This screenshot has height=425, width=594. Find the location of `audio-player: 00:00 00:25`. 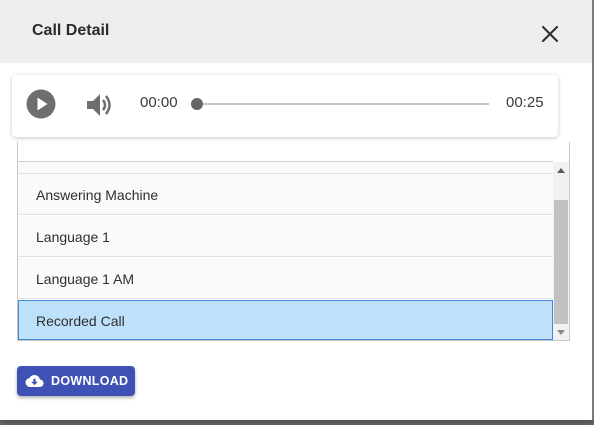

audio-player: 00:00 00:25 is located at coordinates (285, 106).